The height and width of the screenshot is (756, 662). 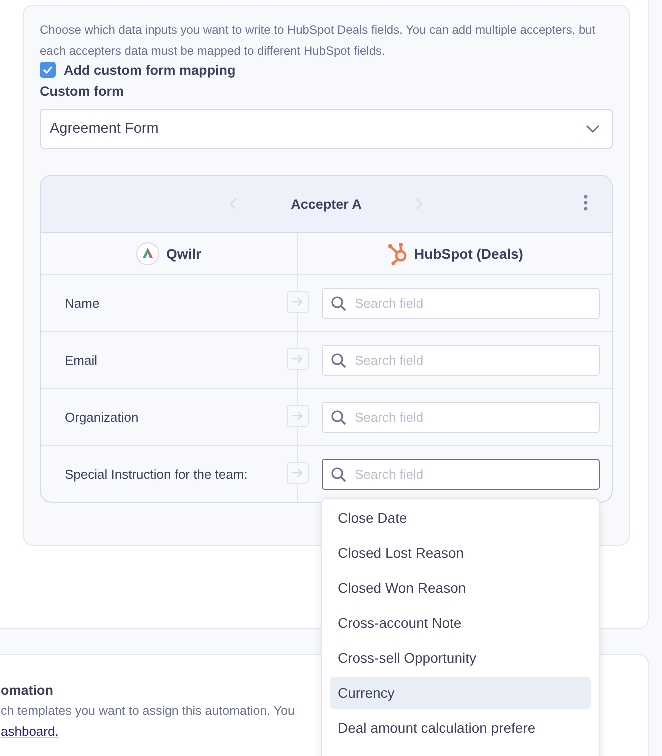 I want to click on column-header: Qwilr, so click(x=184, y=254).